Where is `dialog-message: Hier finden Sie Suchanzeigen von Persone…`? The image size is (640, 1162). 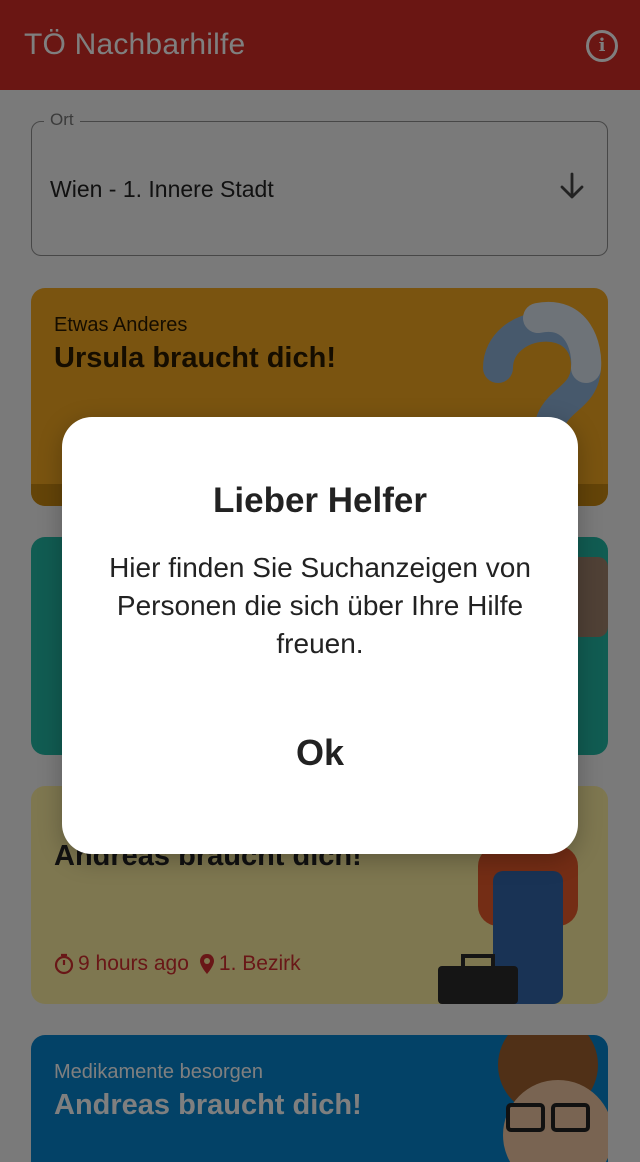 dialog-message: Hier finden Sie Suchanzeigen von Persone… is located at coordinates (320, 605).